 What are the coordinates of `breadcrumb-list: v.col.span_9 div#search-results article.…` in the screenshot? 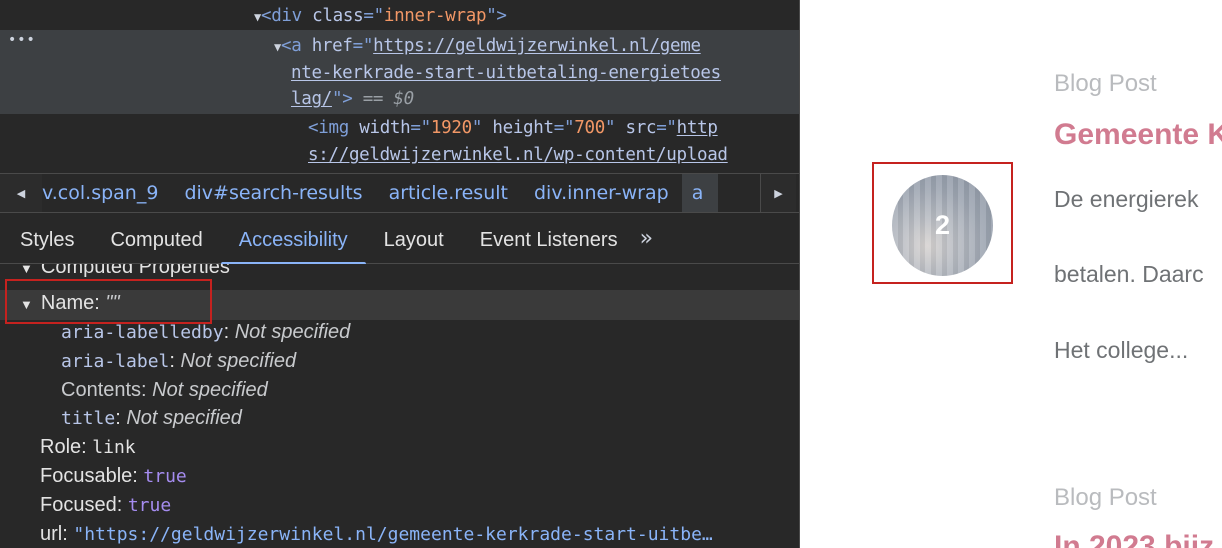 It's located at (380, 193).